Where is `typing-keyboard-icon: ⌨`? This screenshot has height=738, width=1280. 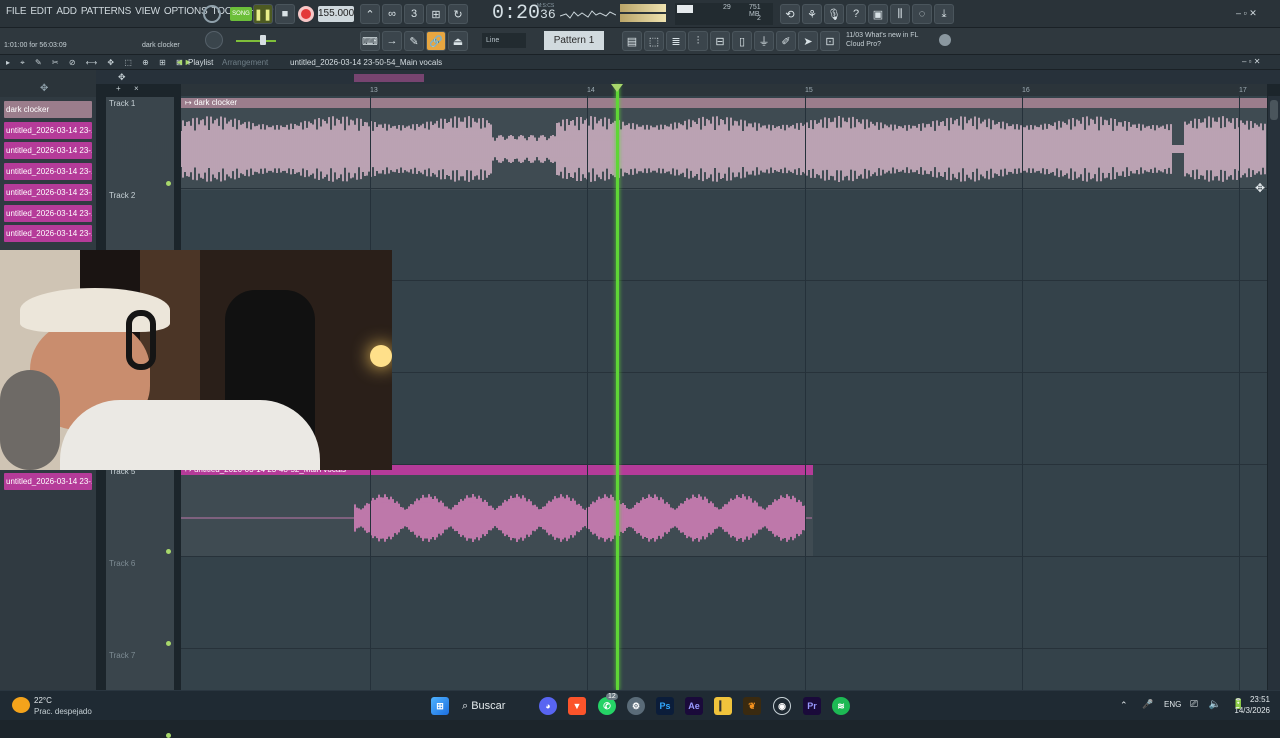
typing-keyboard-icon: ⌨ is located at coordinates (370, 41).